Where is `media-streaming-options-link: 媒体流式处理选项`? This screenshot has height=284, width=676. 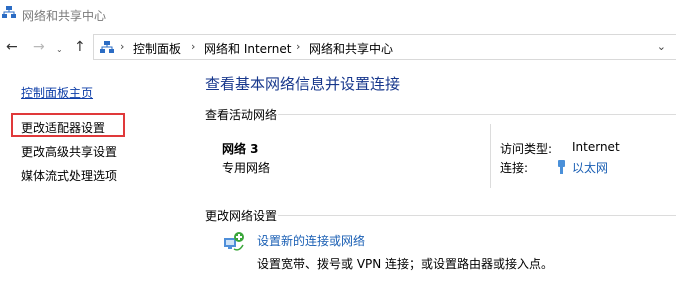 media-streaming-options-link: 媒体流式处理选项 is located at coordinates (69, 175).